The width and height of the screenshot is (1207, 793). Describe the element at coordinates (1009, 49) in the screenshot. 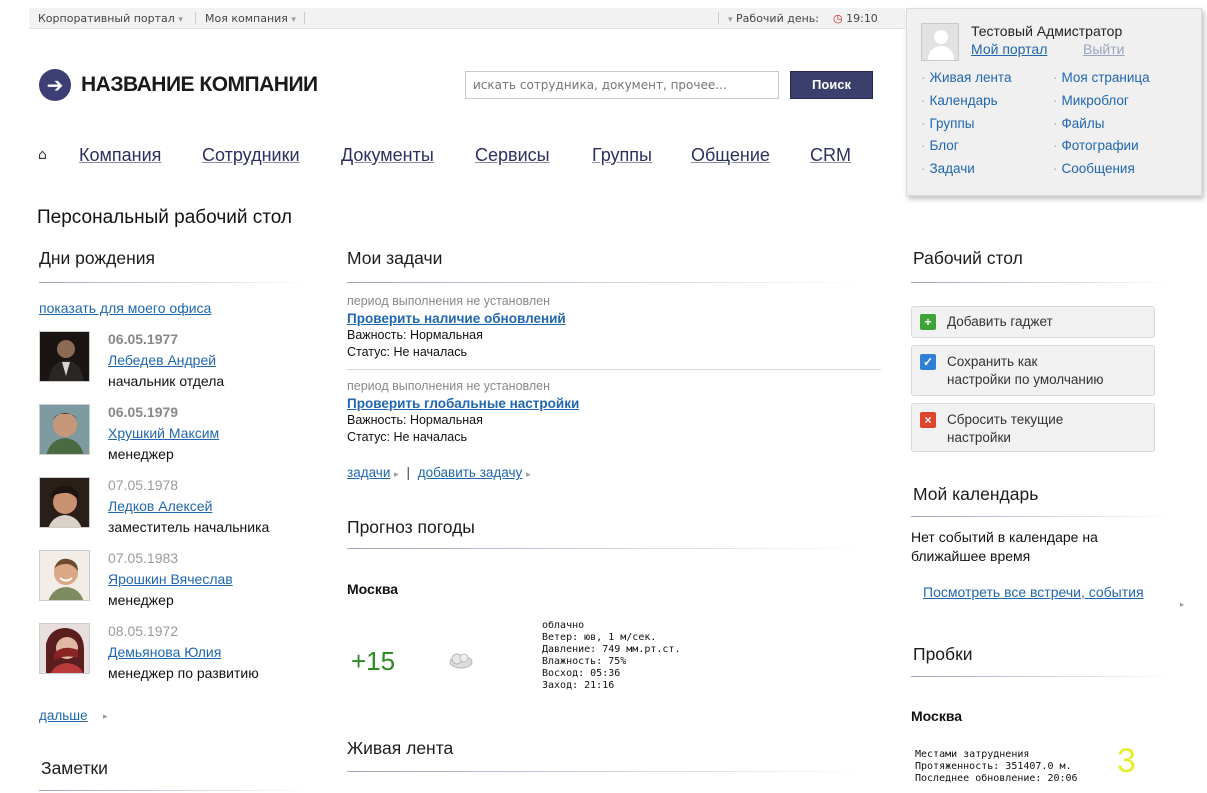

I see `my-portal-link: Мой портал` at that location.